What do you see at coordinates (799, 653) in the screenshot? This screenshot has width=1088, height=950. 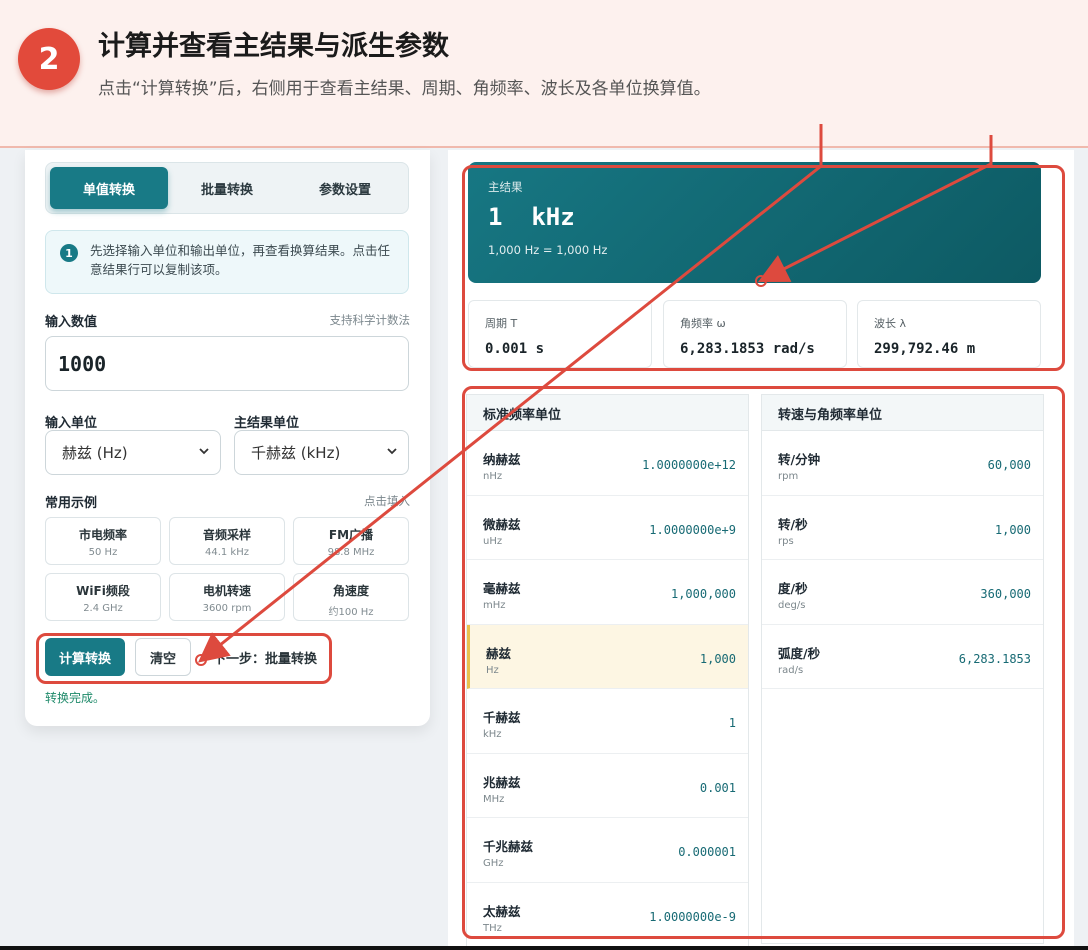 I see `row-unit-name: 弧度/秒` at bounding box center [799, 653].